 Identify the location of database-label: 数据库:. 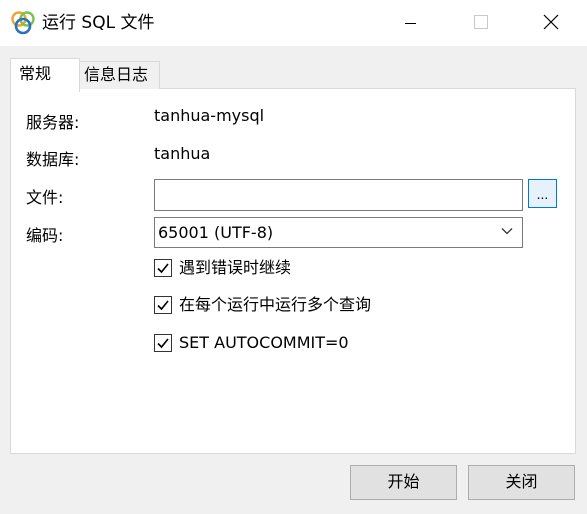
(53, 159).